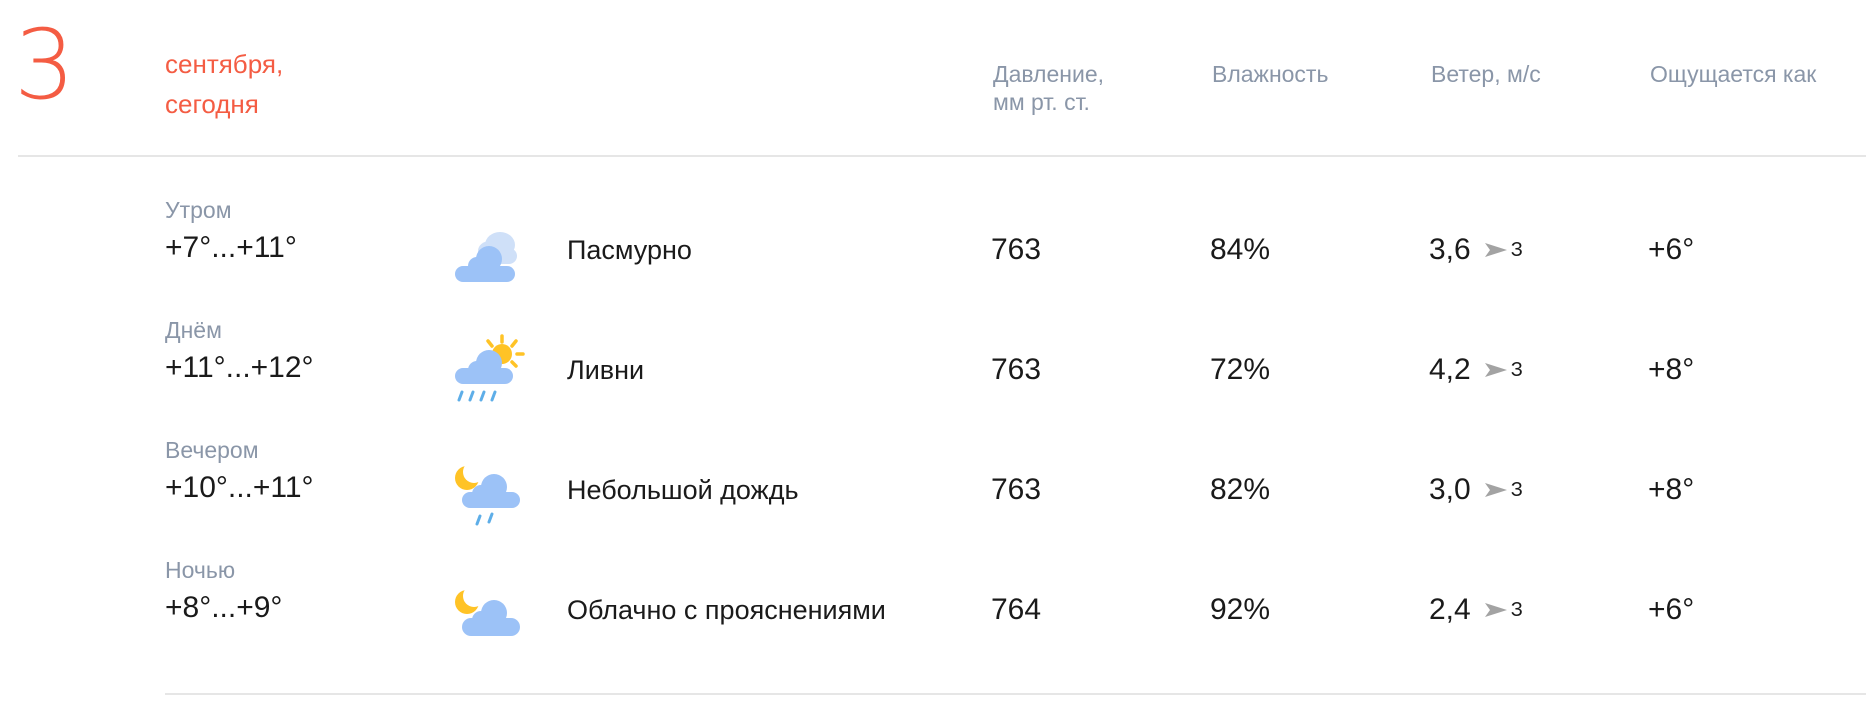 This screenshot has width=1866, height=704. I want to click on sun-showers-icon, so click(490, 374).